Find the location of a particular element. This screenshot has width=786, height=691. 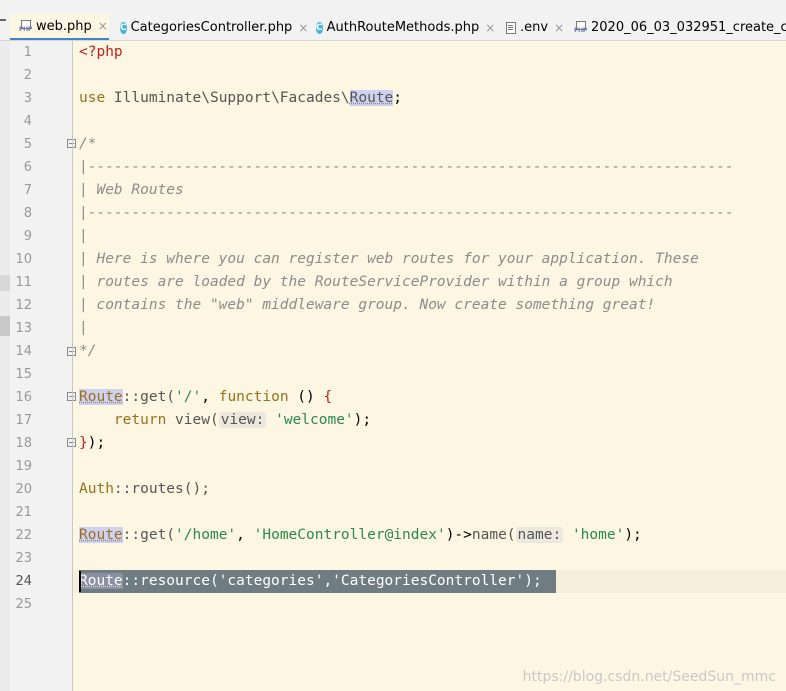

tab-label: web.php is located at coordinates (64, 26).